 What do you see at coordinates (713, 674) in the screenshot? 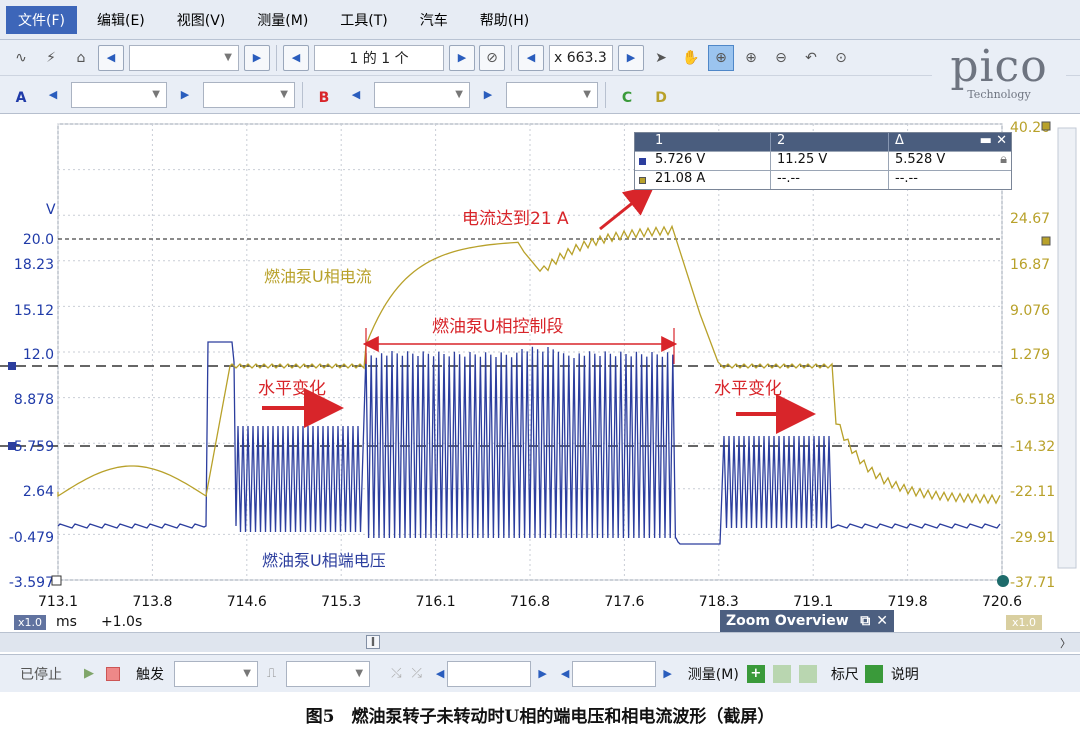
I see `measure-label: 测量(M)` at bounding box center [713, 674].